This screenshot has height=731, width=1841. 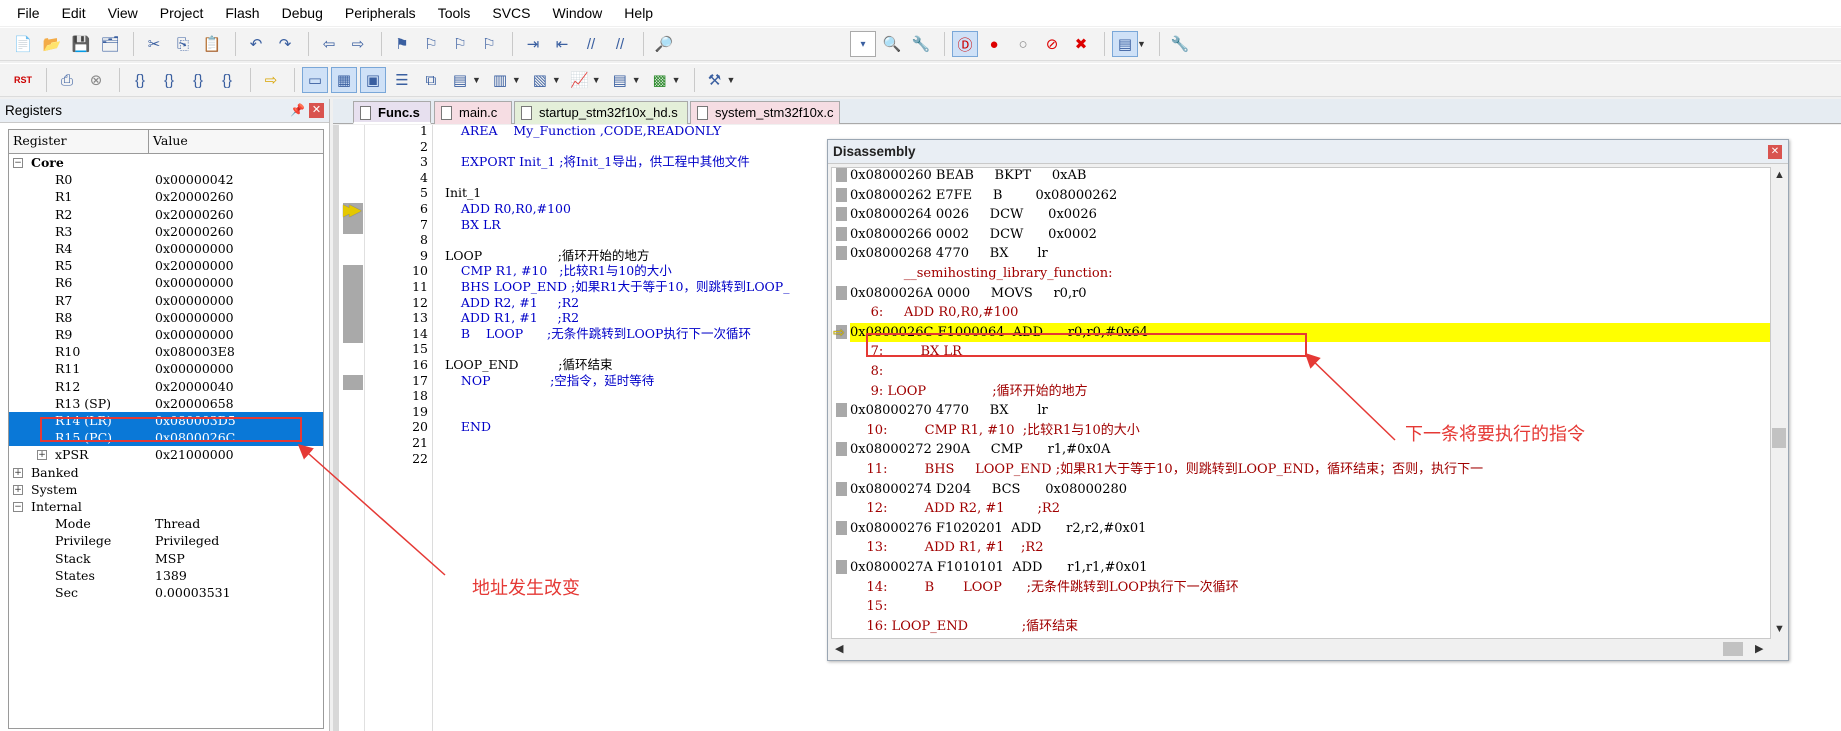 I want to click on annotation-arrow-next, so click(x=1350, y=396).